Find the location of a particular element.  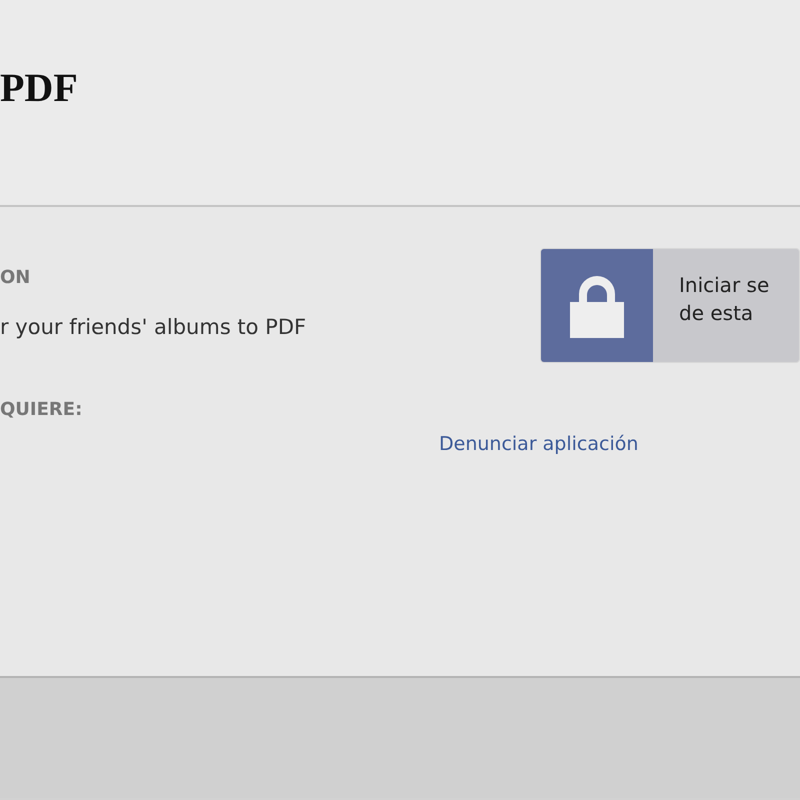

app-title: PDF is located at coordinates (39, 88).